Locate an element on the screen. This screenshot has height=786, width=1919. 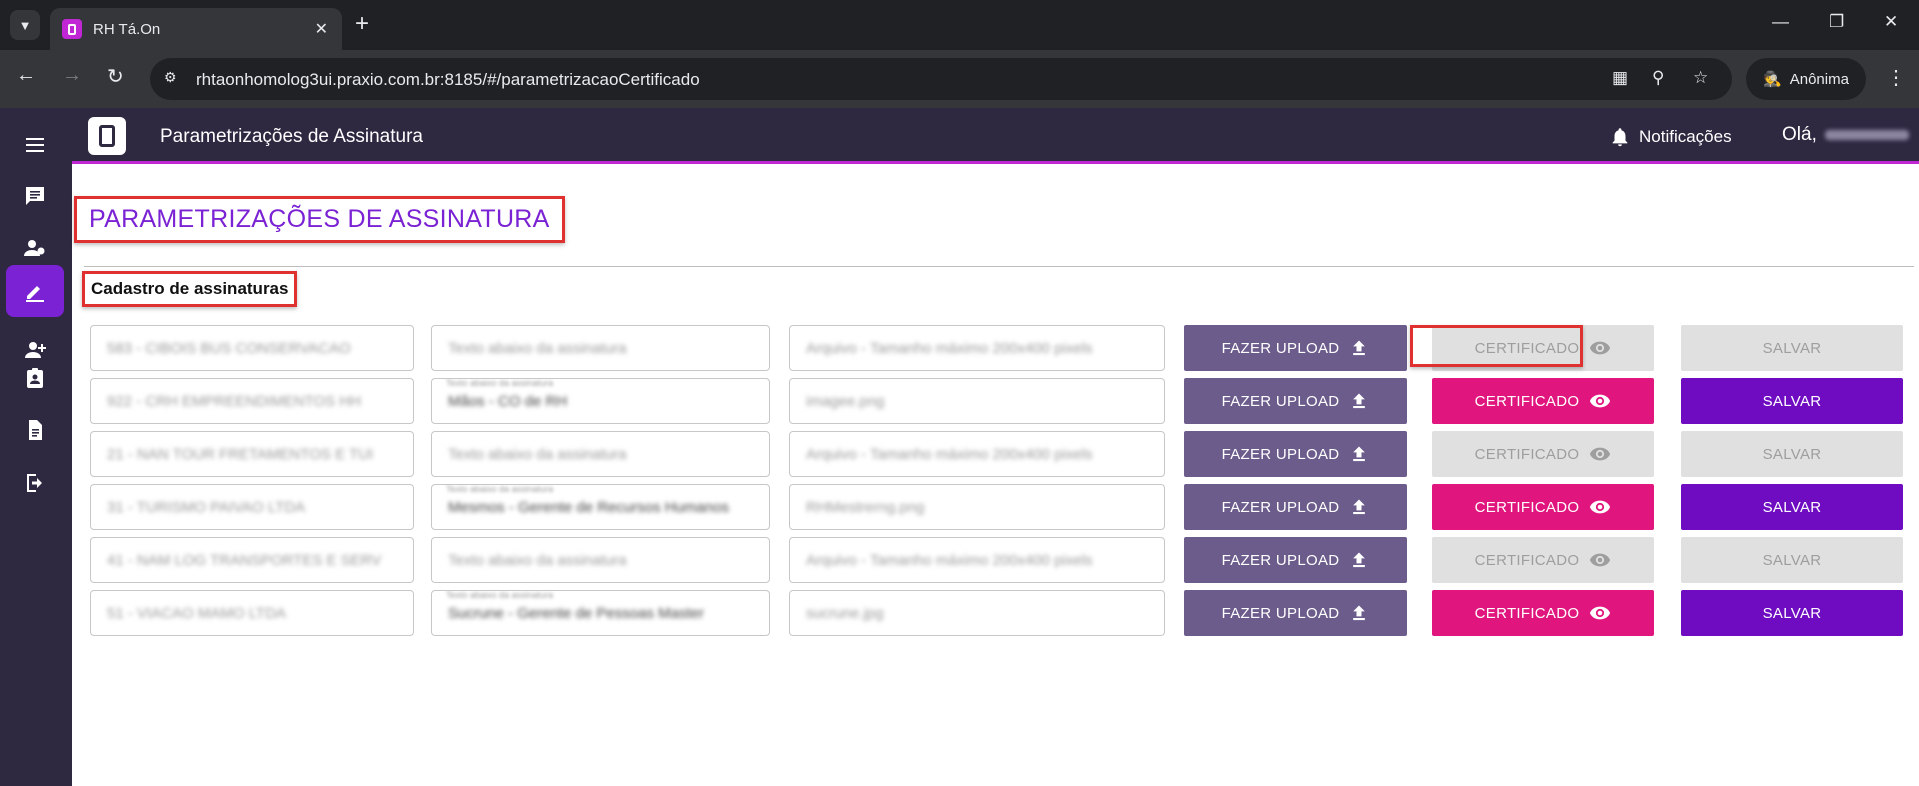
section-title: Cadastro de assinaturas is located at coordinates (190, 289).